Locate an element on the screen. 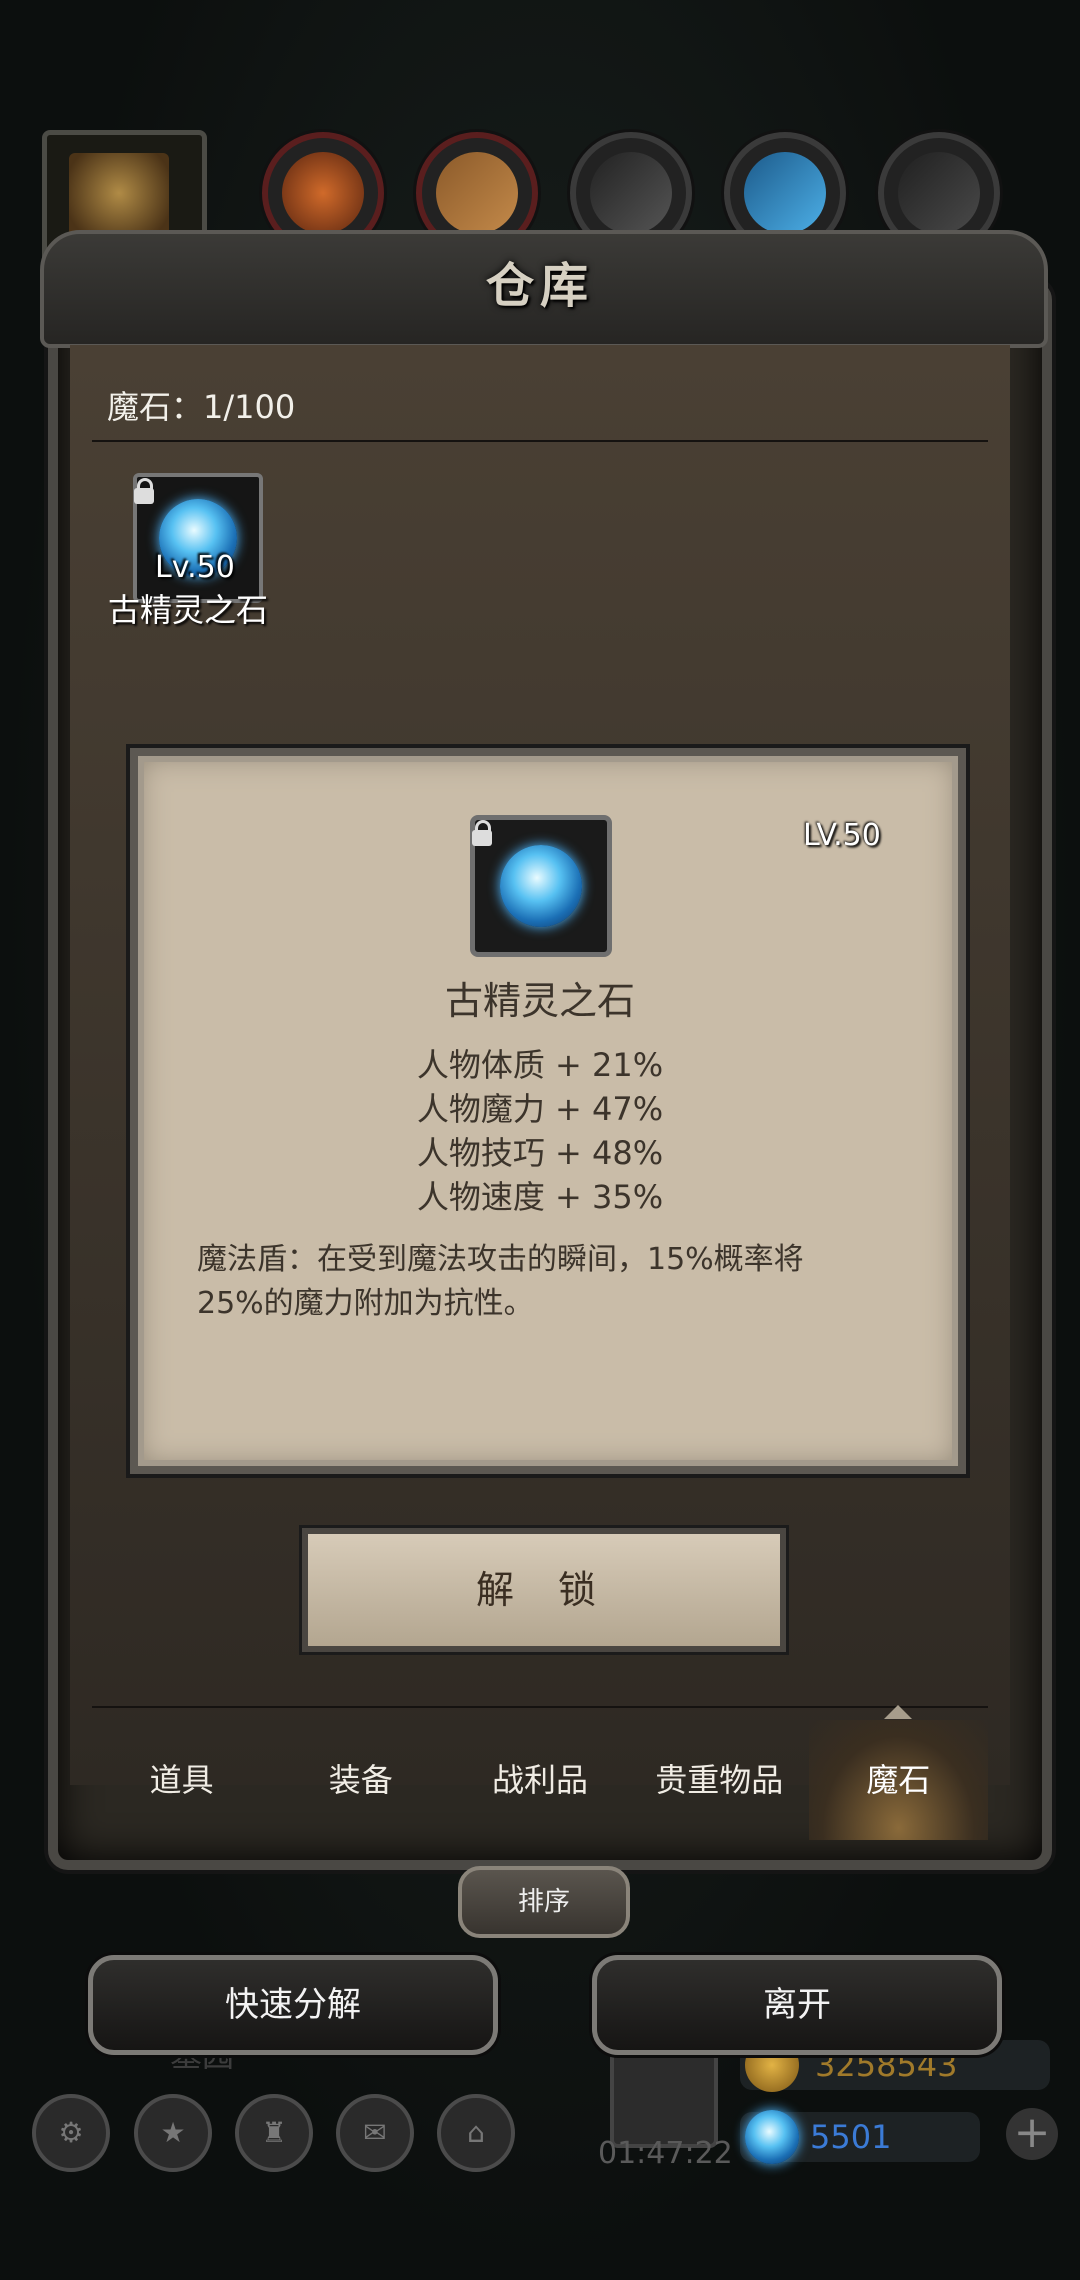 The width and height of the screenshot is (1080, 2280). blue-crystal-icon is located at coordinates (785, 193).